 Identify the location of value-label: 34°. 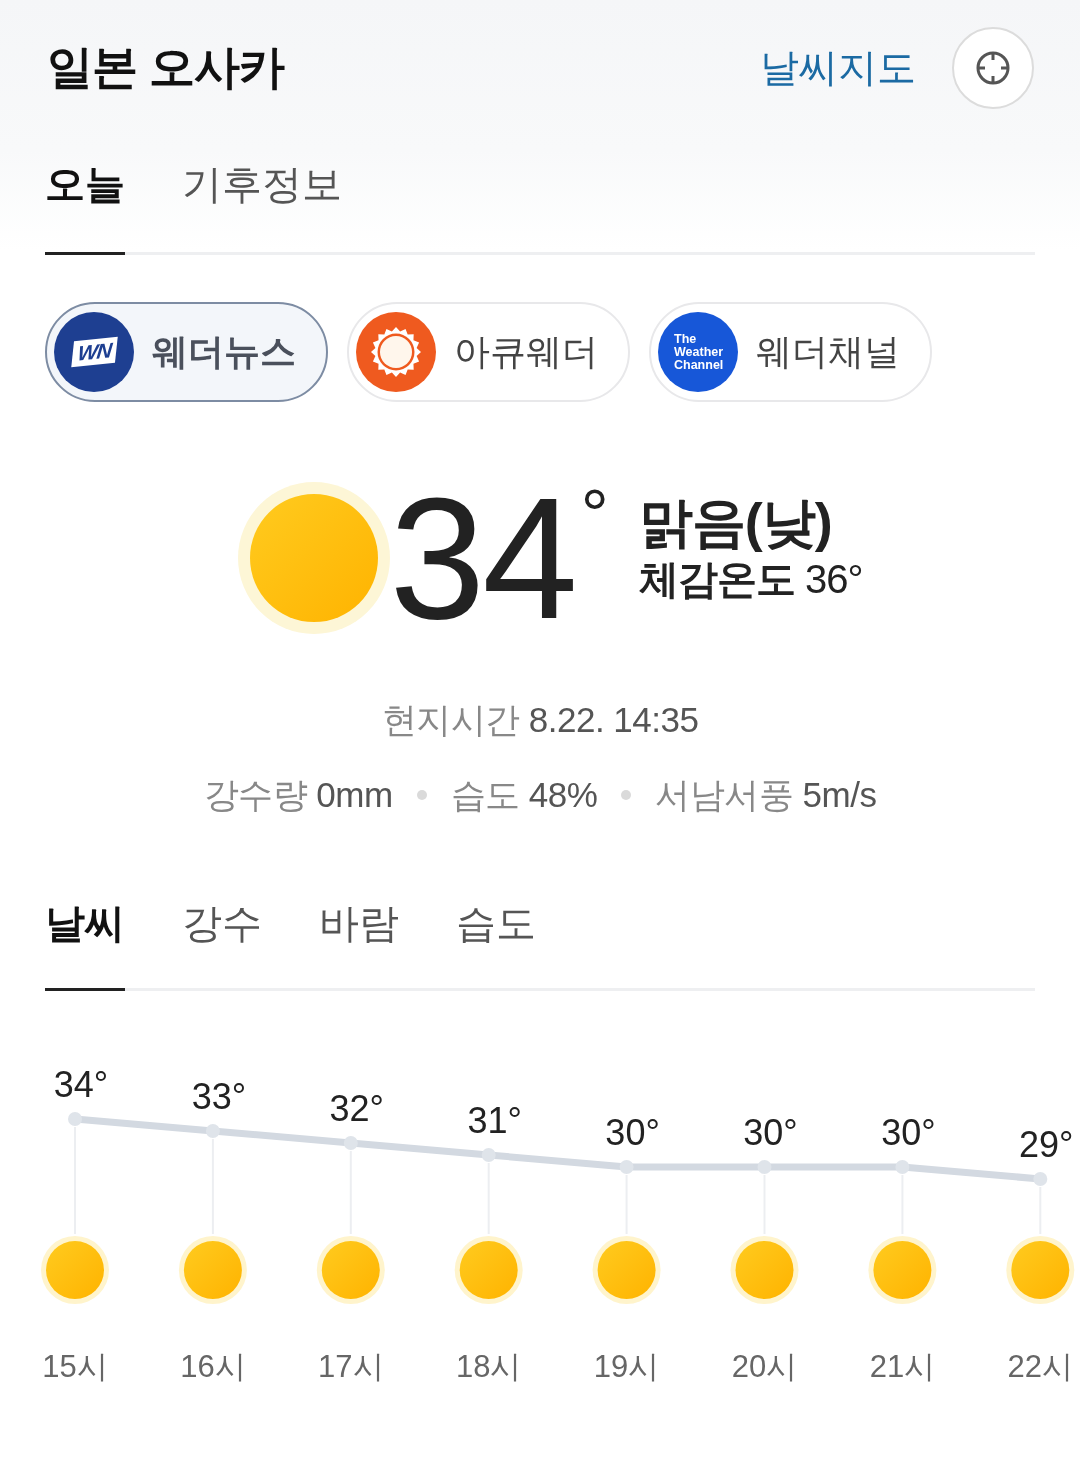
(81, 1084).